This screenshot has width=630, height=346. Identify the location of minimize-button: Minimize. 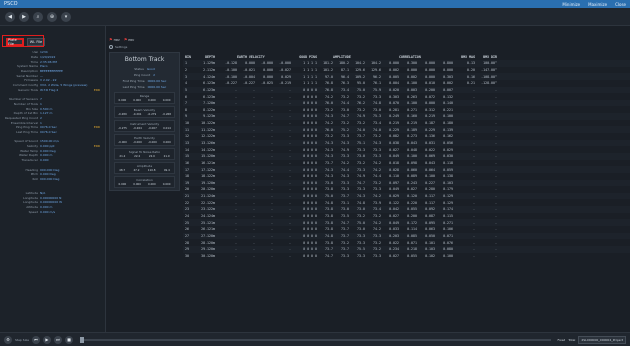
(571, 4).